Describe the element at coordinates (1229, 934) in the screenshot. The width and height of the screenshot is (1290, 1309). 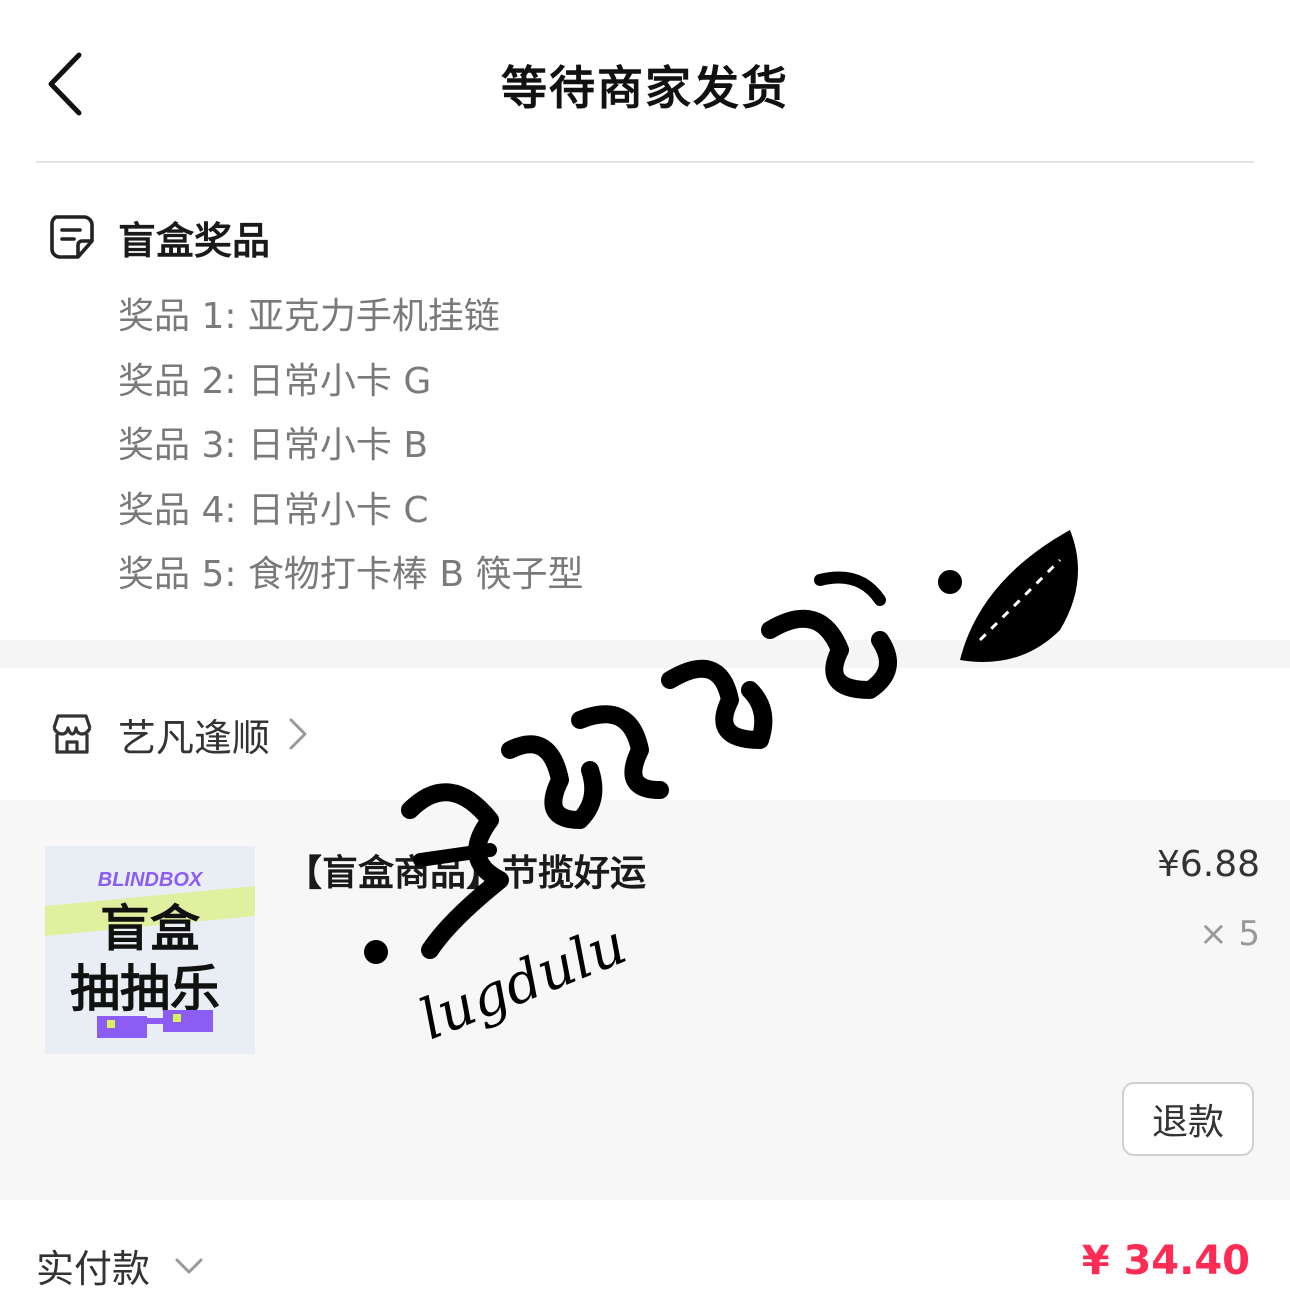
I see `product-quantity: × 5` at that location.